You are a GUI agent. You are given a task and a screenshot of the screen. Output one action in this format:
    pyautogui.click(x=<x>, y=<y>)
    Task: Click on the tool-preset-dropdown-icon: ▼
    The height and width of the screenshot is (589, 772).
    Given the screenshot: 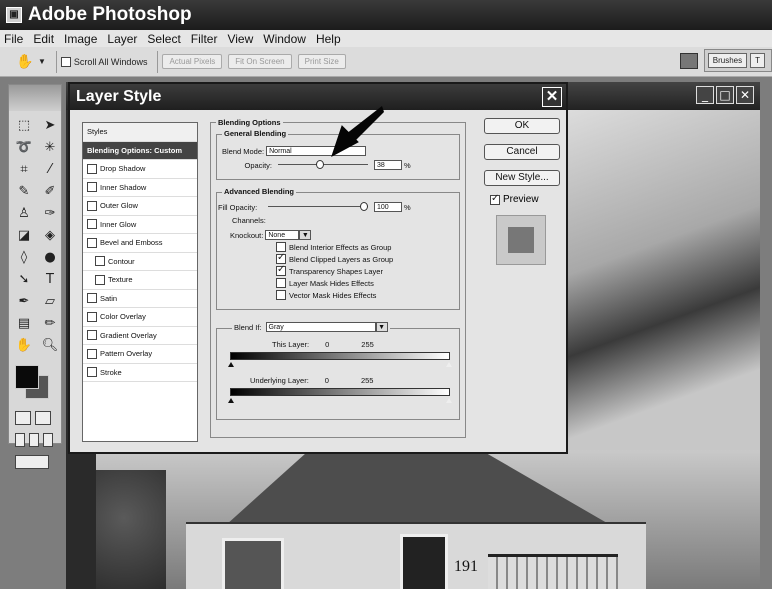 What is the action you would take?
    pyautogui.click(x=42, y=61)
    